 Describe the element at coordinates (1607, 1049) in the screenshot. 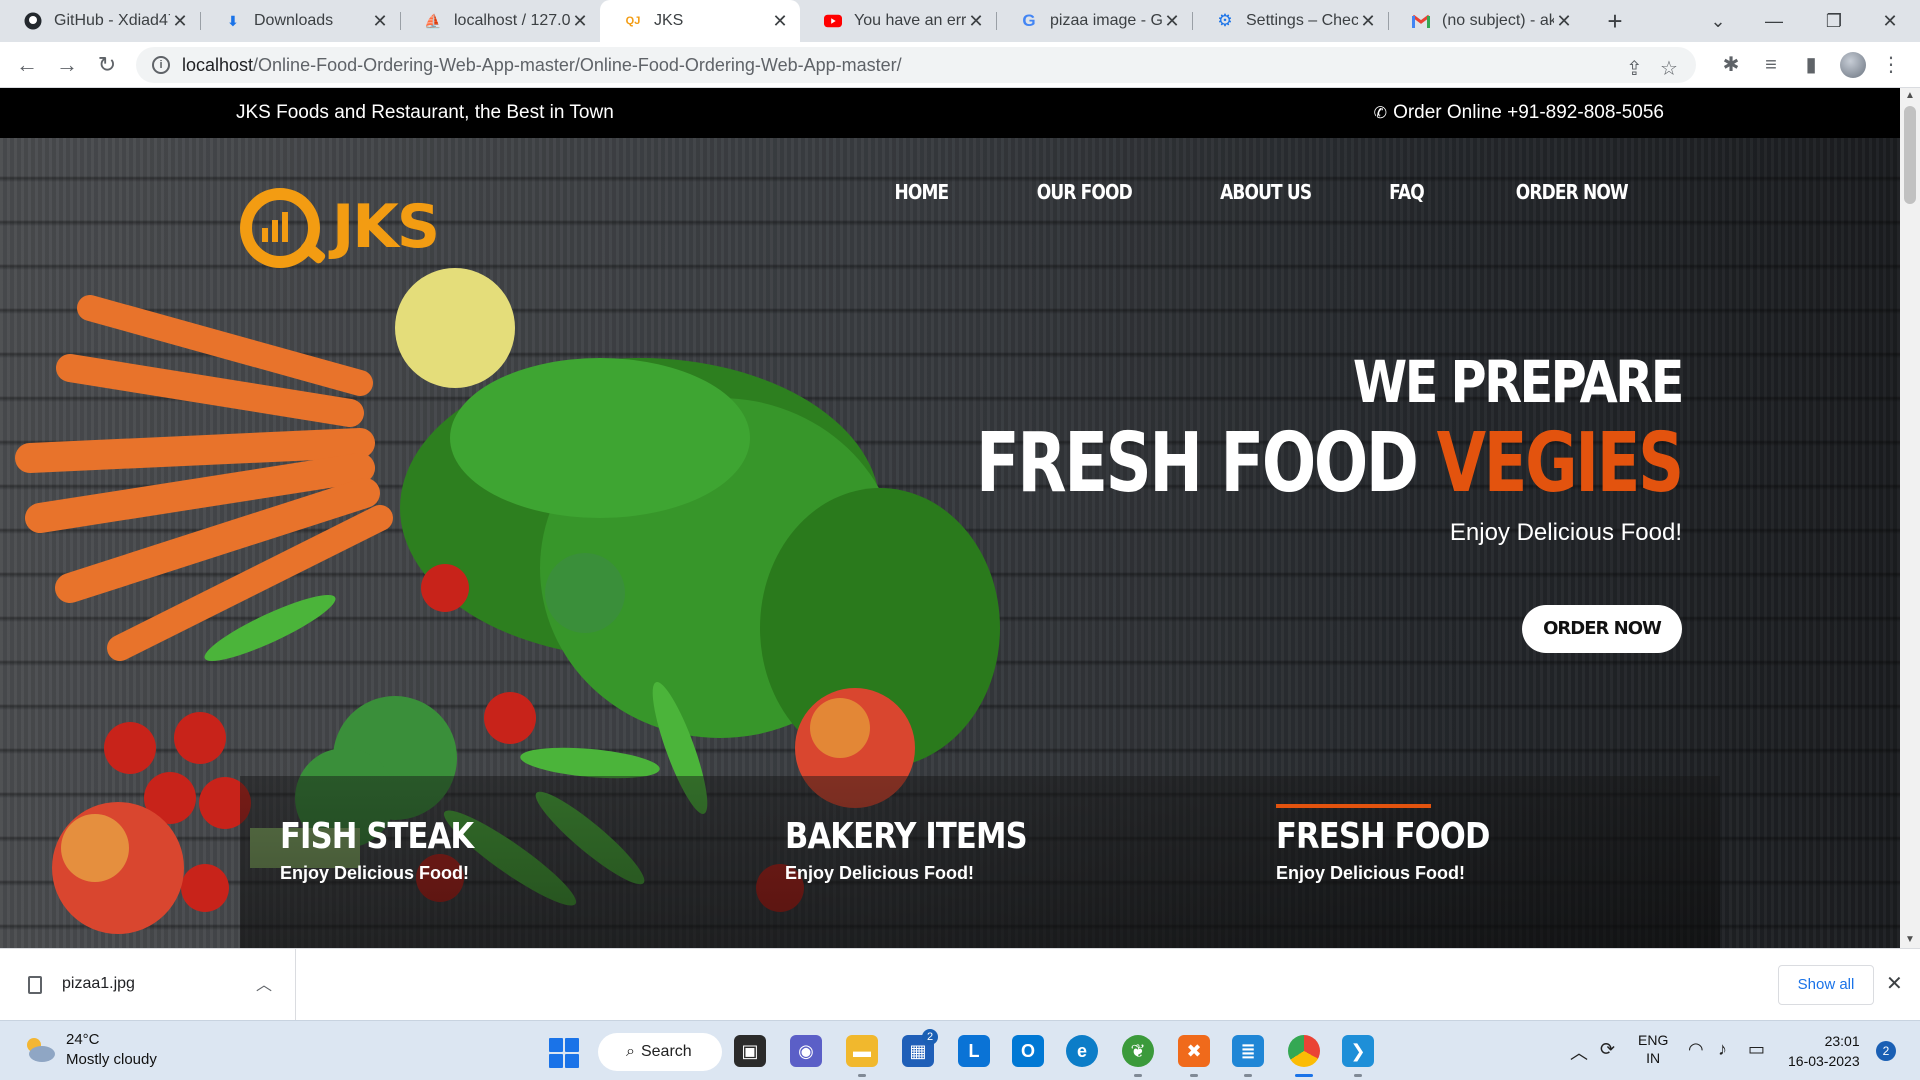

I see `sync-icon: ⟳` at that location.